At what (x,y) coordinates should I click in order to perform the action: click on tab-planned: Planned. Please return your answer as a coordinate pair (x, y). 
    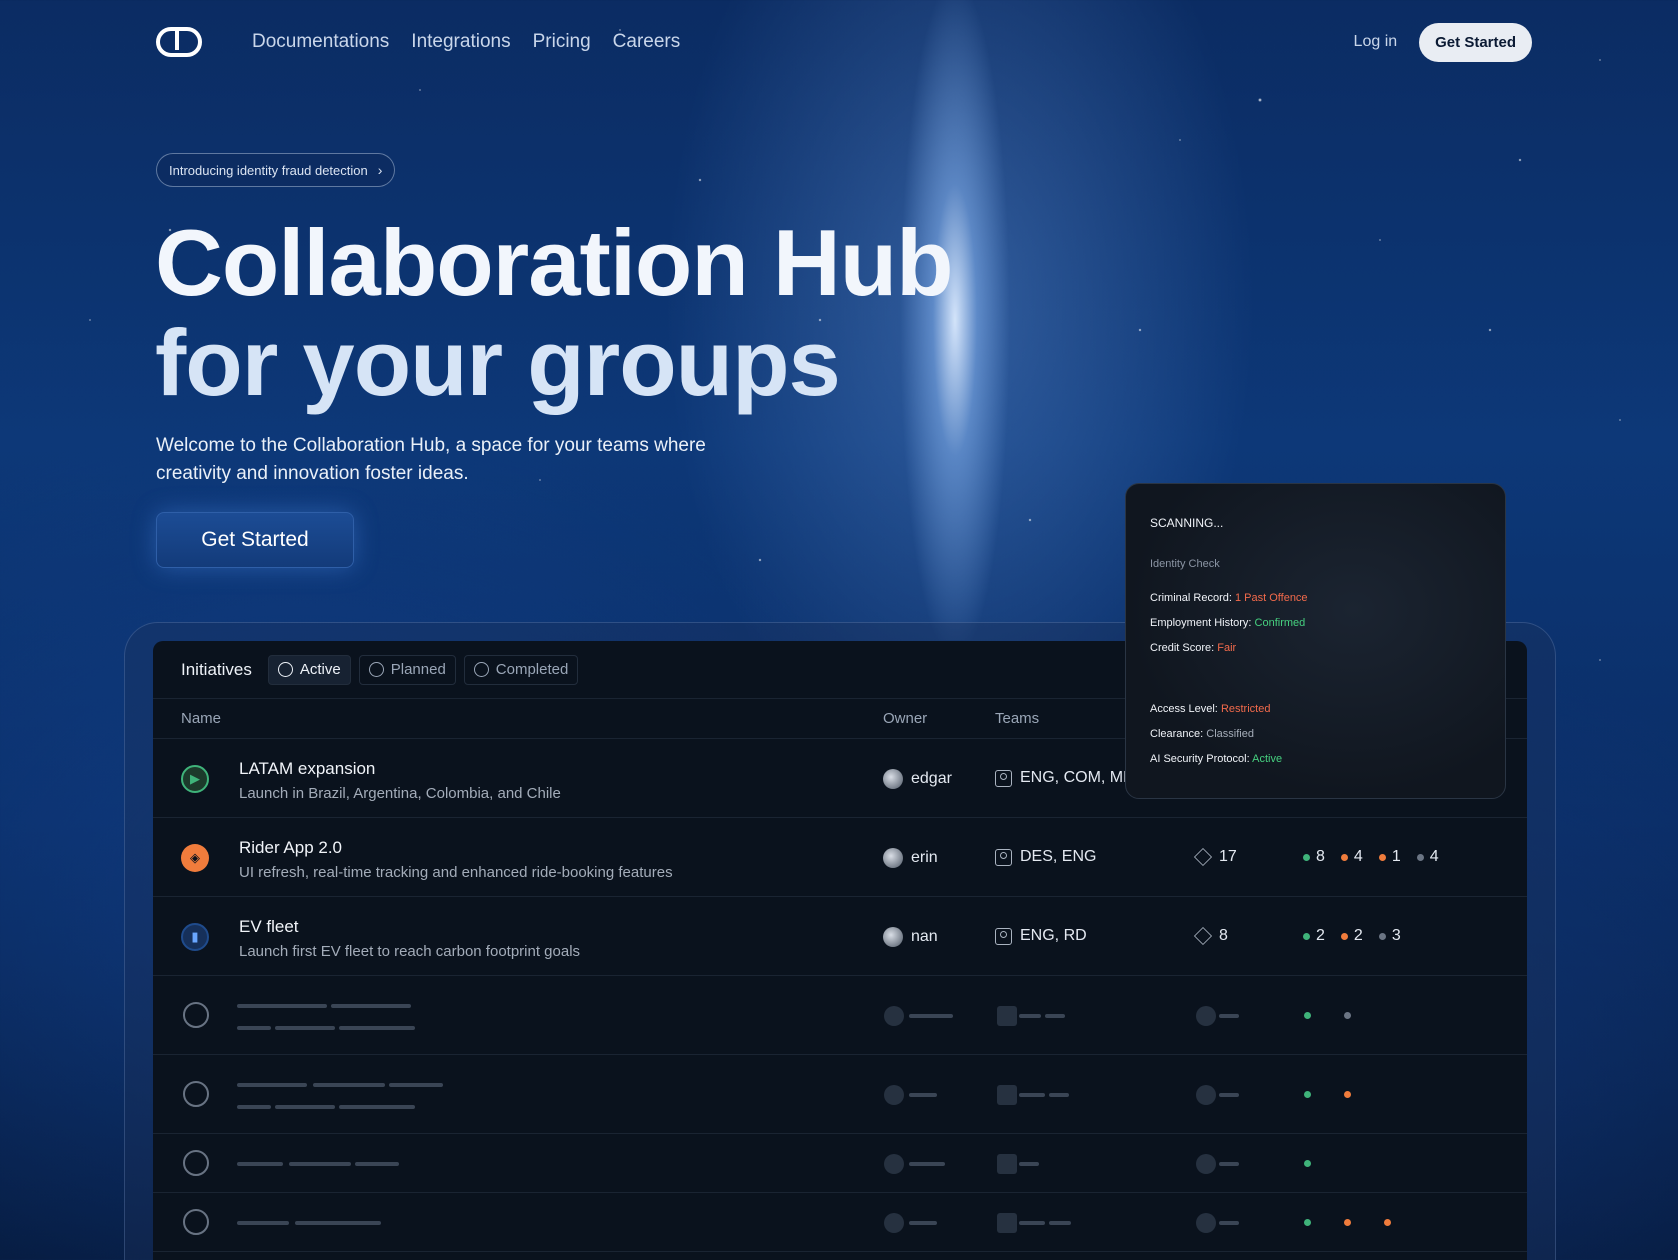
    Looking at the image, I should click on (407, 669).